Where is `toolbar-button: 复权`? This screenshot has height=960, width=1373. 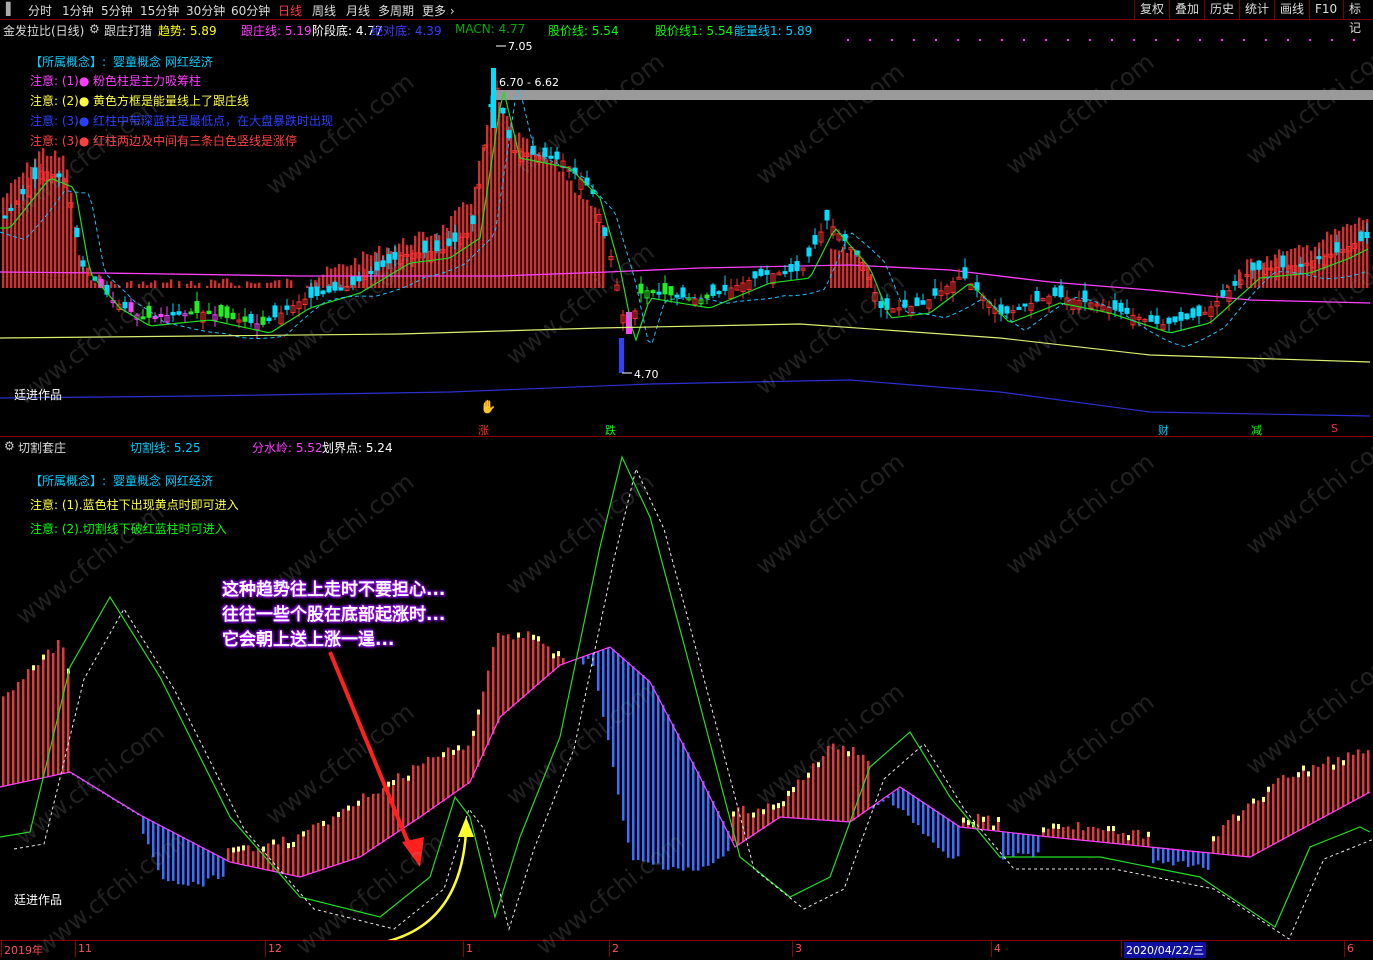
toolbar-button: 复权 is located at coordinates (1151, 9).